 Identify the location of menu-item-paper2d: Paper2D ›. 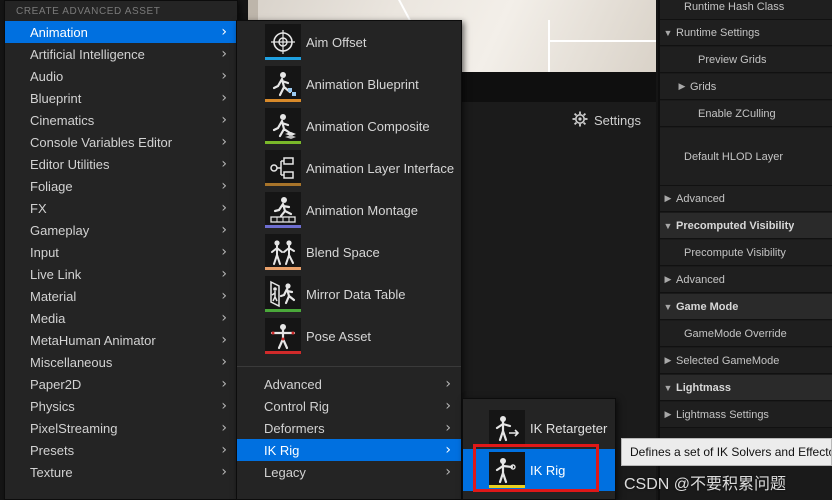
(121, 384).